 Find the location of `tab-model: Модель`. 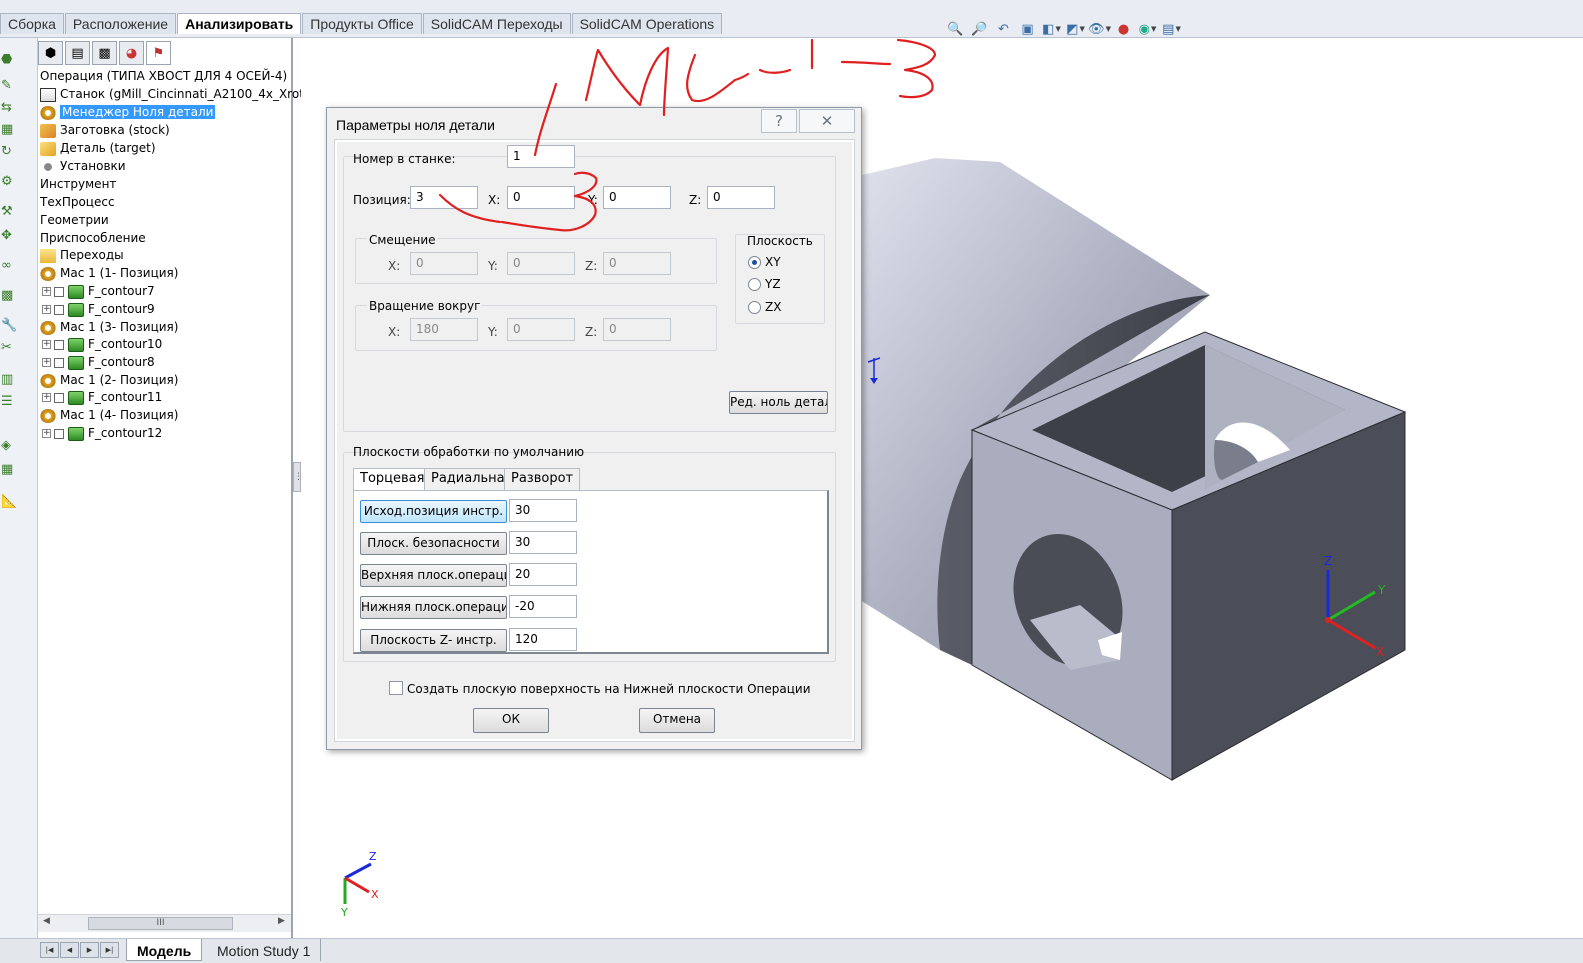

tab-model: Модель is located at coordinates (164, 950).